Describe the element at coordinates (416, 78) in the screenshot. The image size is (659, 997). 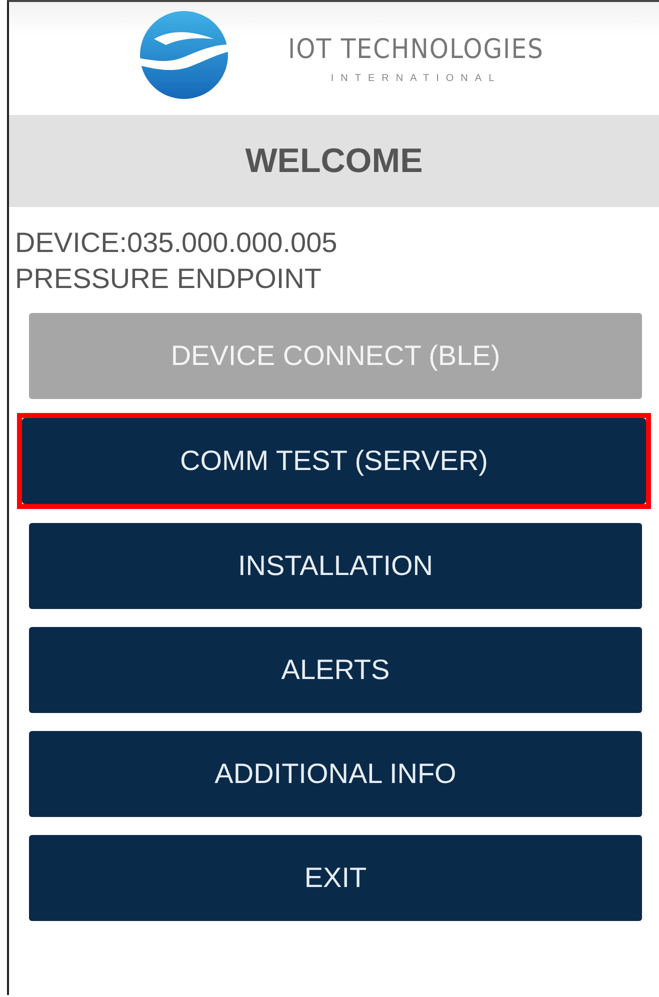
I see `brand-subtitle: INTERNATIONAL` at that location.